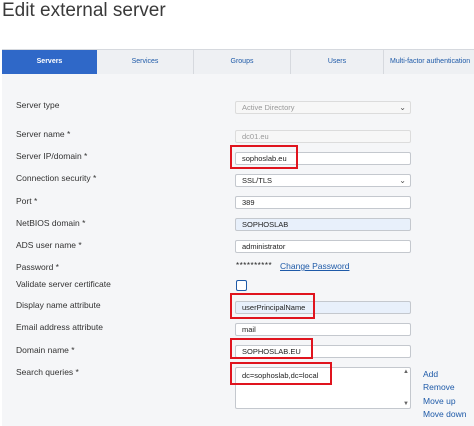 The height and width of the screenshot is (426, 474). What do you see at coordinates (439, 401) in the screenshot?
I see `move-up-button: Move up` at bounding box center [439, 401].